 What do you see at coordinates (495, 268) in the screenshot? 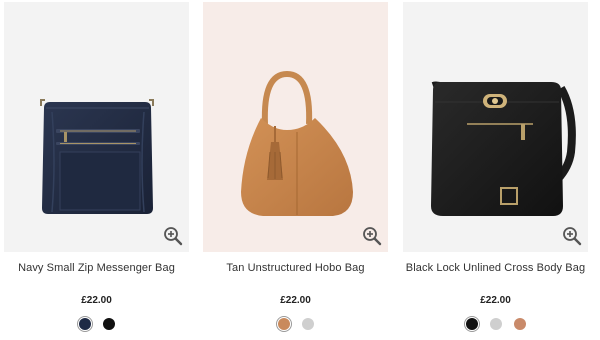
I see `product-name: Black Lock Unlined Cross Body Bag` at bounding box center [495, 268].